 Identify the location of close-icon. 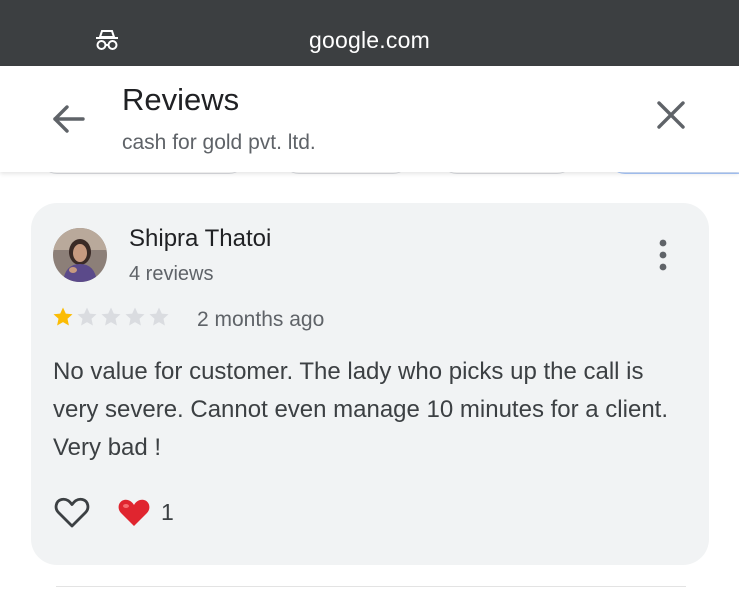
(671, 115).